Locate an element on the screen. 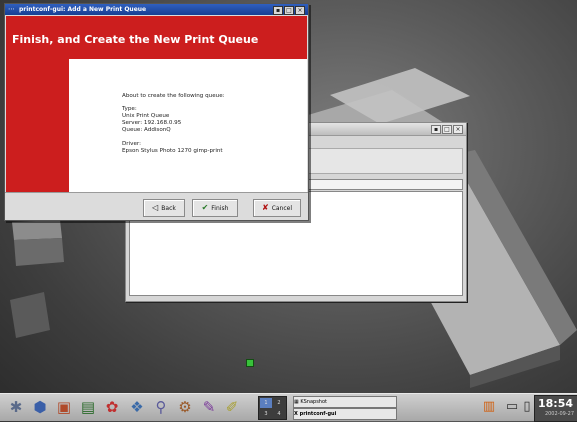 This screenshot has width=577, height=422. driver-label: Driver: is located at coordinates (131, 144).